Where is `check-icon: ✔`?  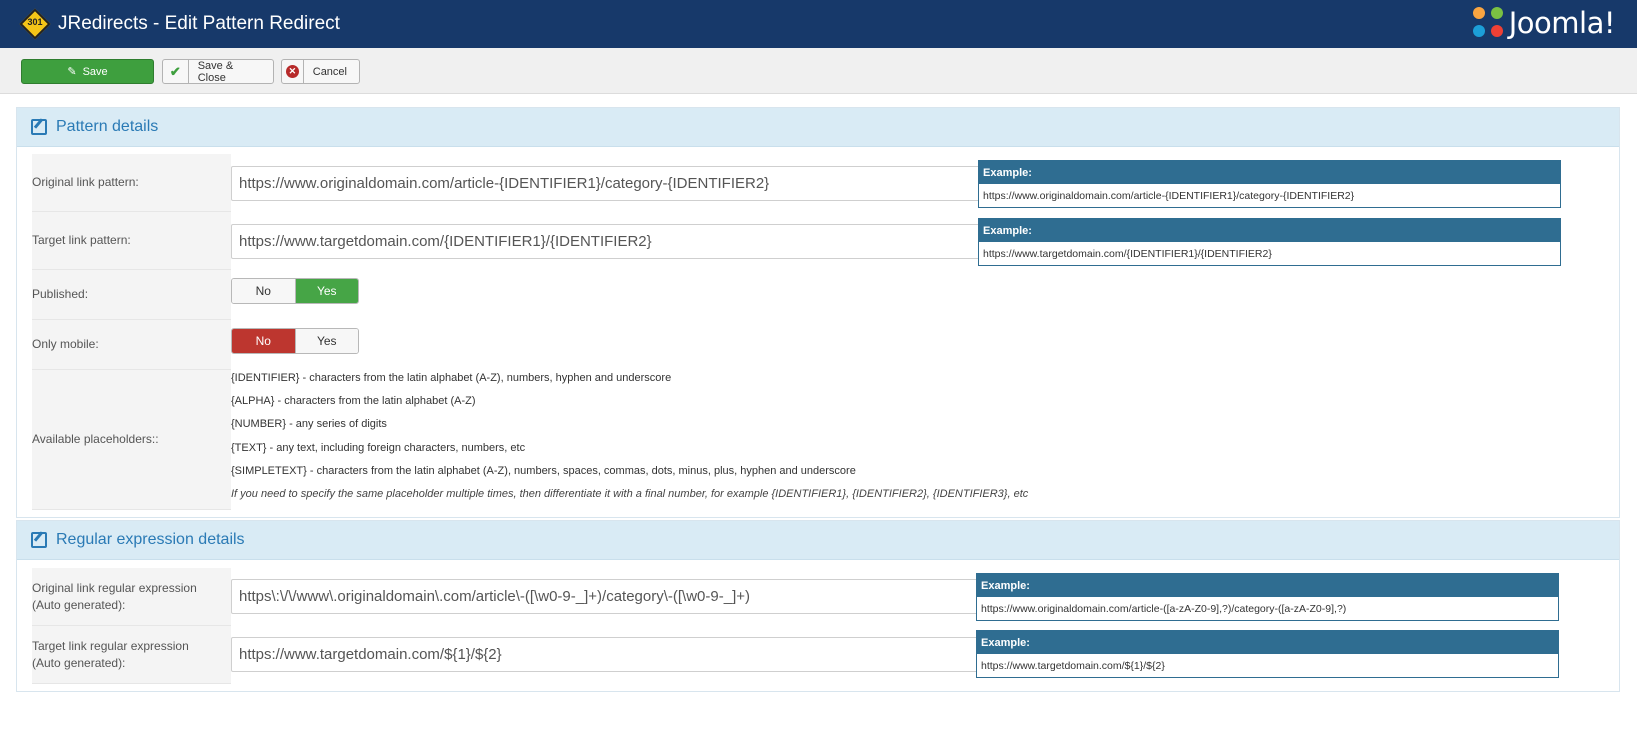 check-icon: ✔ is located at coordinates (175, 71).